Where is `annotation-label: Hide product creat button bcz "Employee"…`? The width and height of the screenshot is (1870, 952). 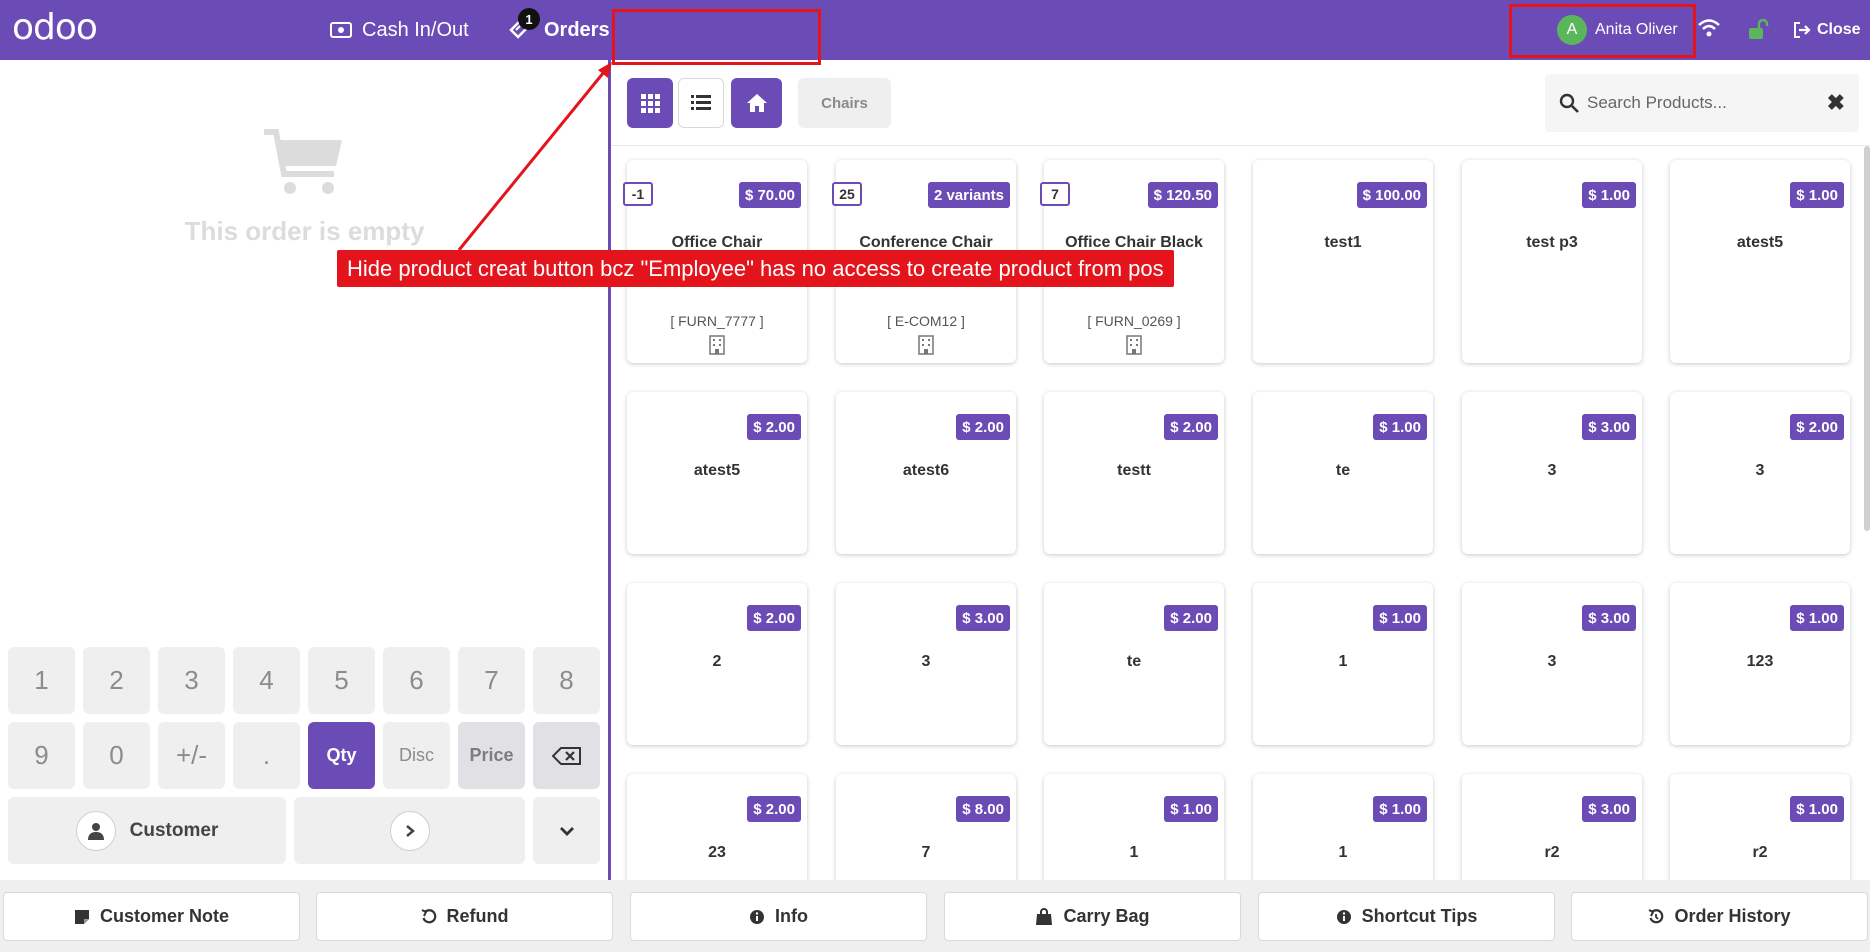
annotation-label: Hide product creat button bcz "Employee"… is located at coordinates (755, 268).